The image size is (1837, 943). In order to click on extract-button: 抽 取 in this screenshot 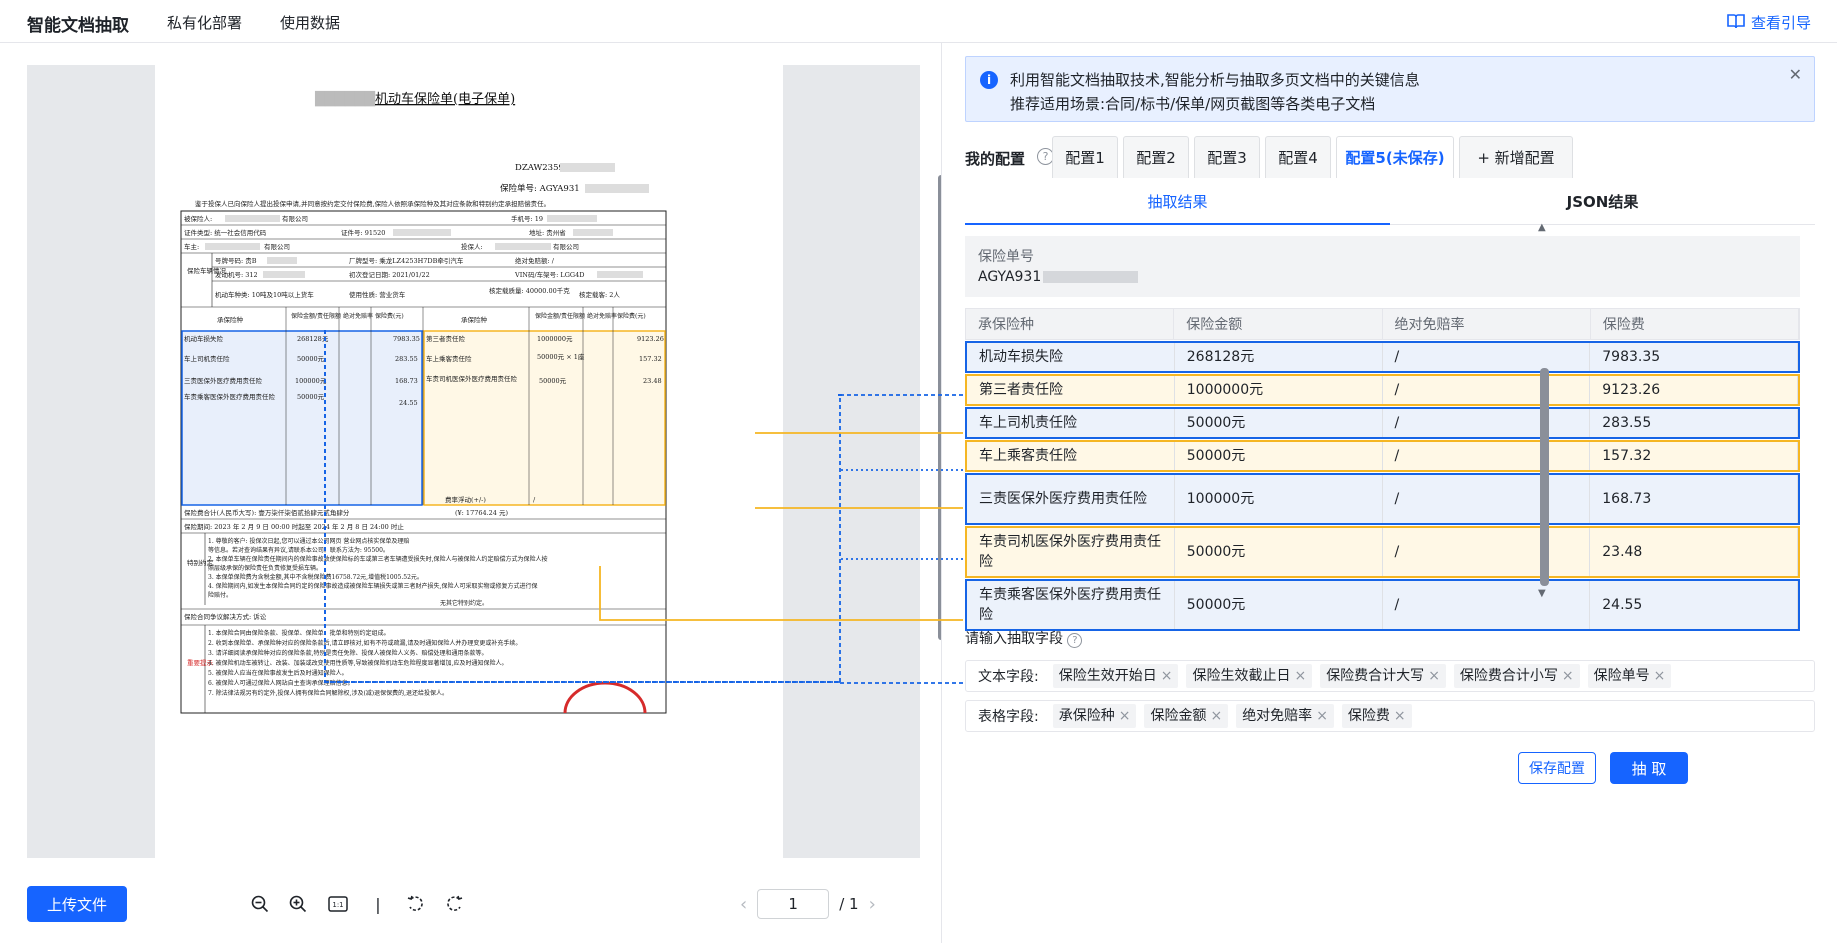, I will do `click(1649, 768)`.